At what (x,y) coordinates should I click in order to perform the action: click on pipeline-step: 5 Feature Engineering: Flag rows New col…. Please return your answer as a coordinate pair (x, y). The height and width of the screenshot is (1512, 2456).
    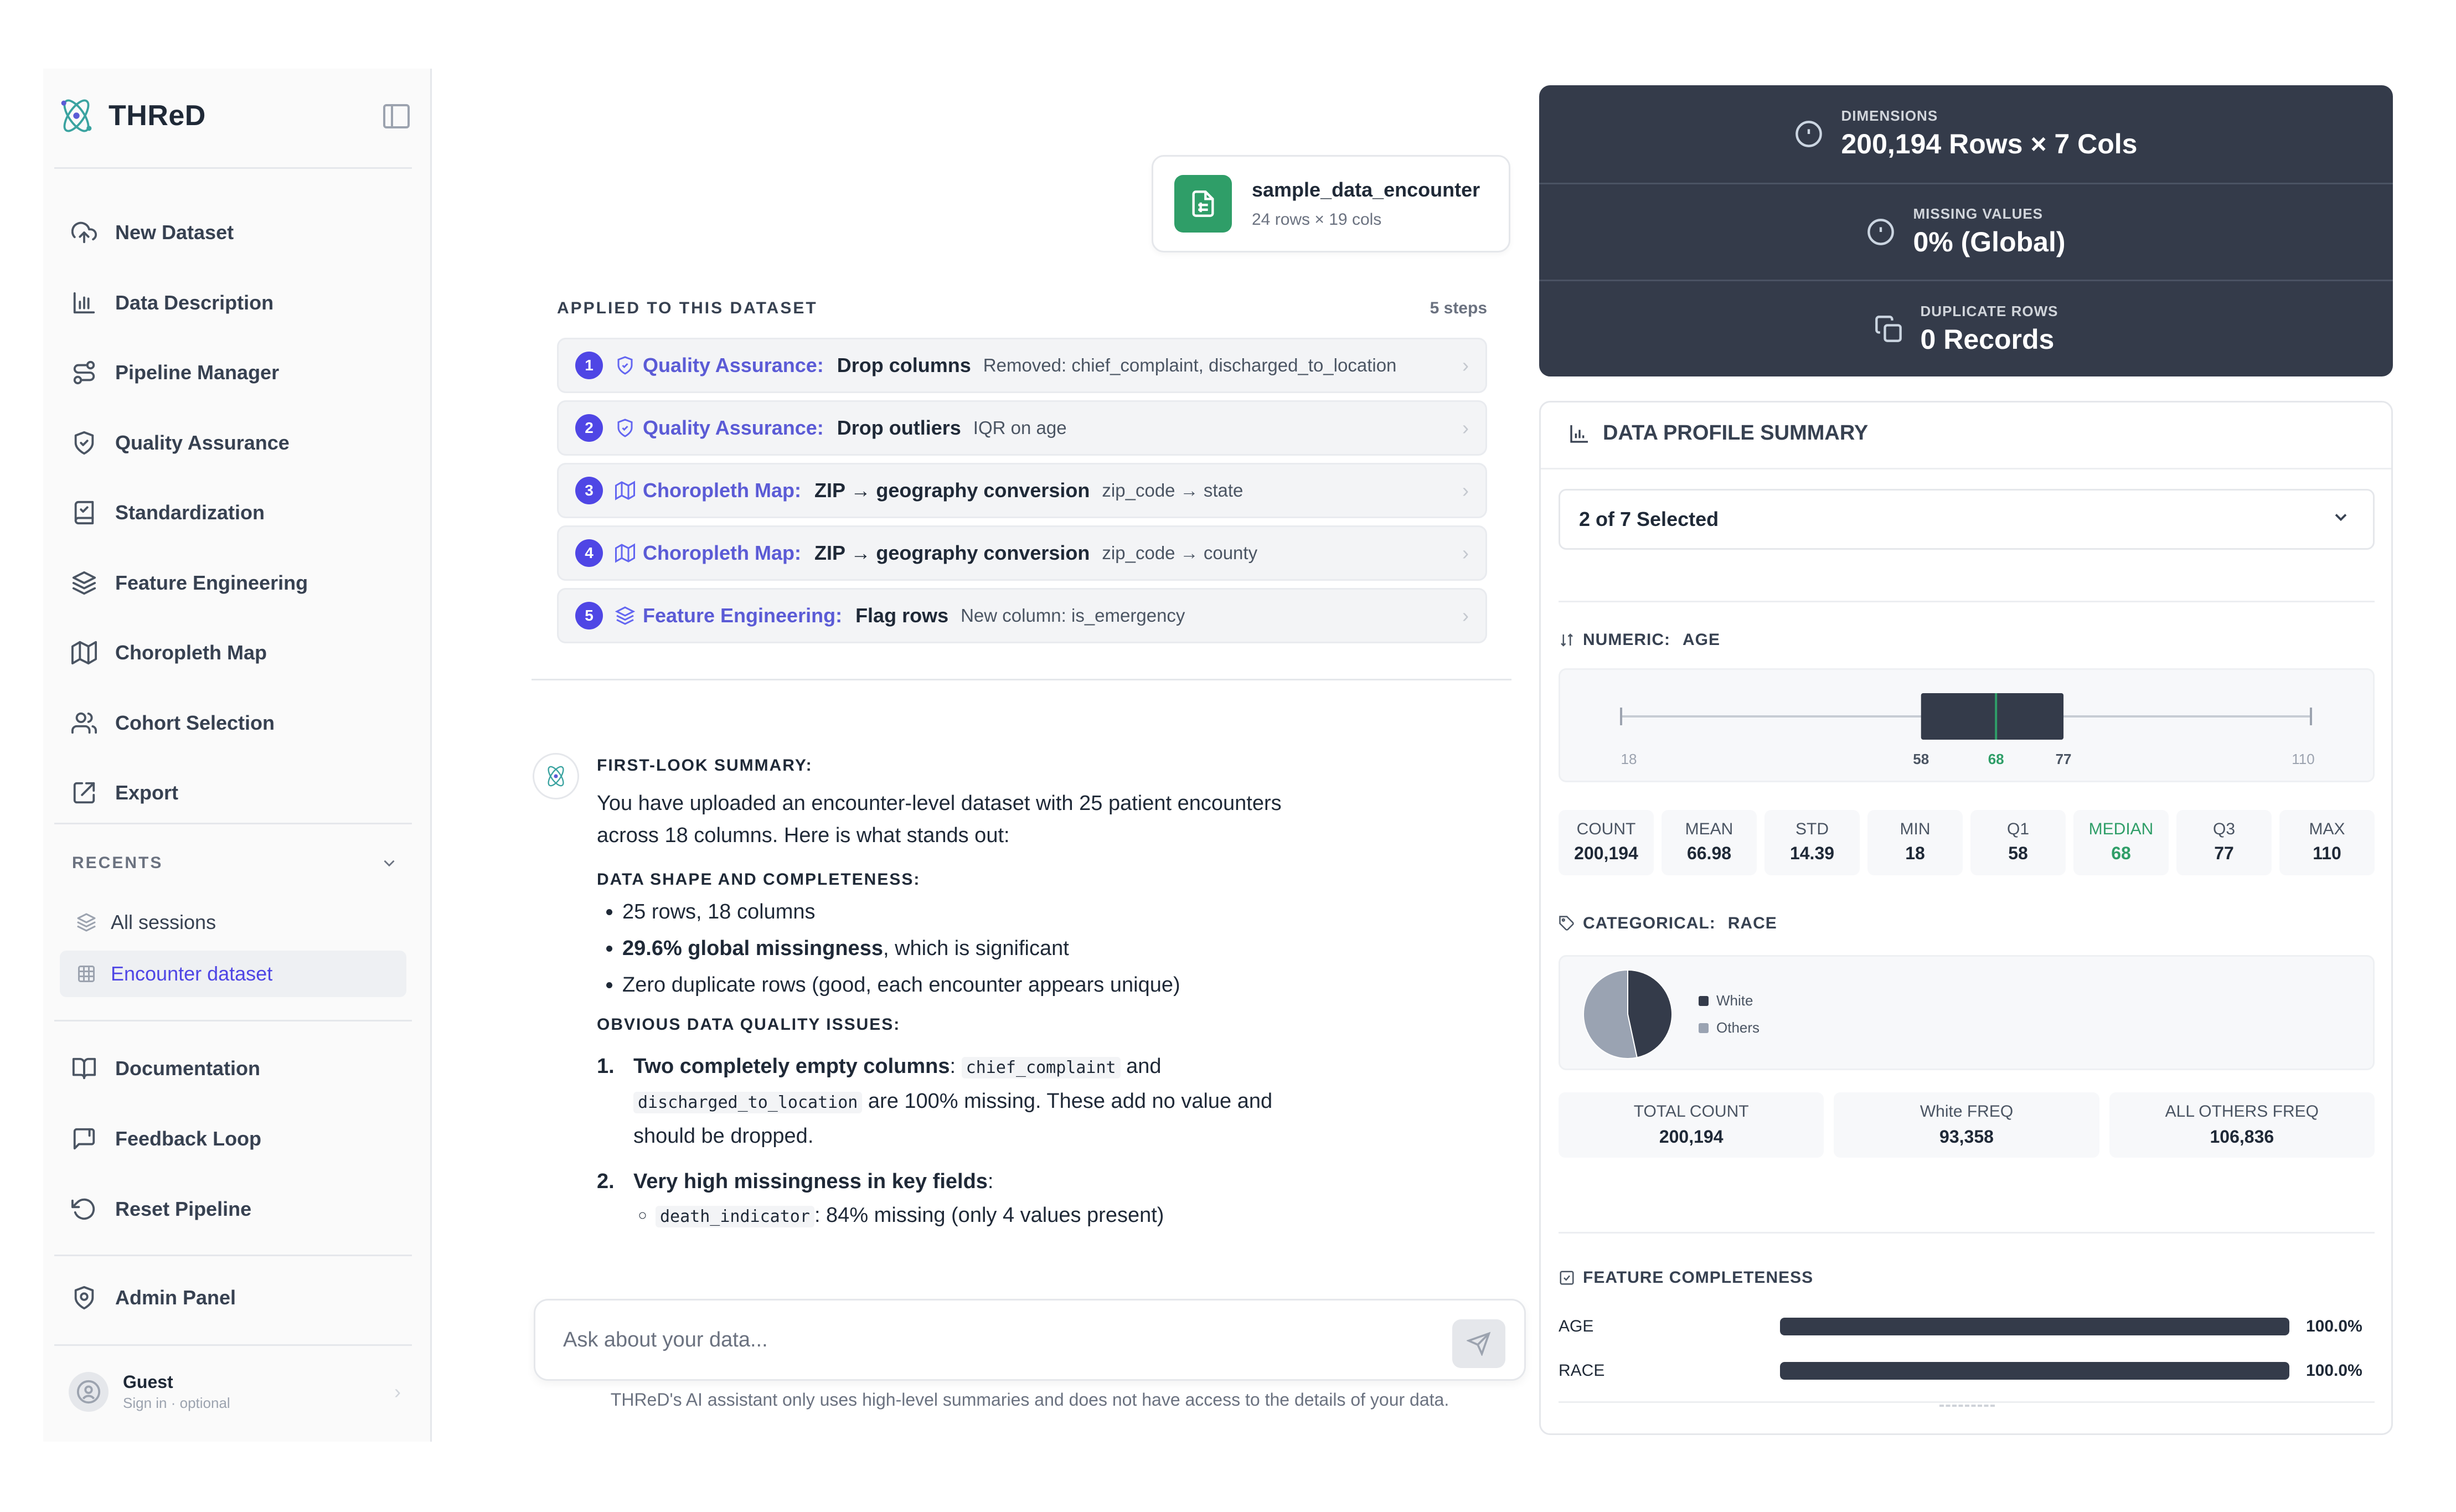
    Looking at the image, I should click on (1022, 615).